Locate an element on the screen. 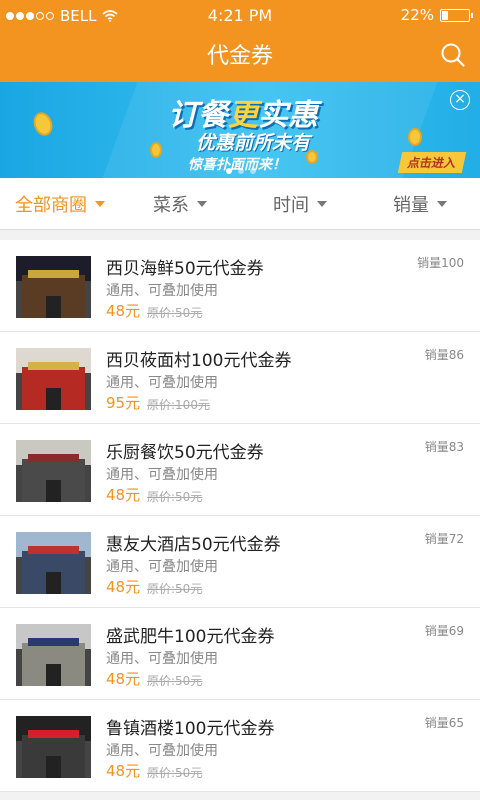 Image resolution: width=480 pixels, height=800 pixels. battery-percent: 22% is located at coordinates (417, 15).